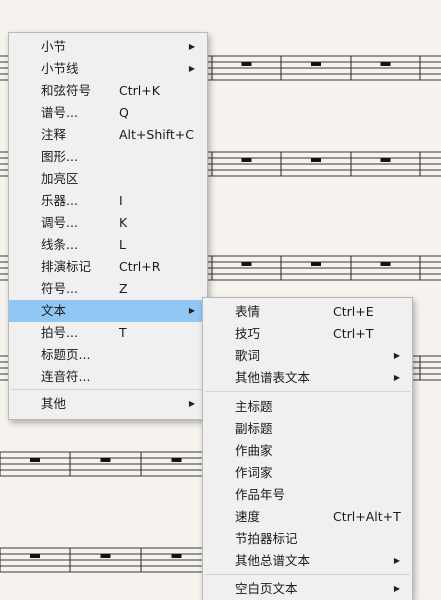  I want to click on insert-menu-item: 符号... Z, so click(108, 289).